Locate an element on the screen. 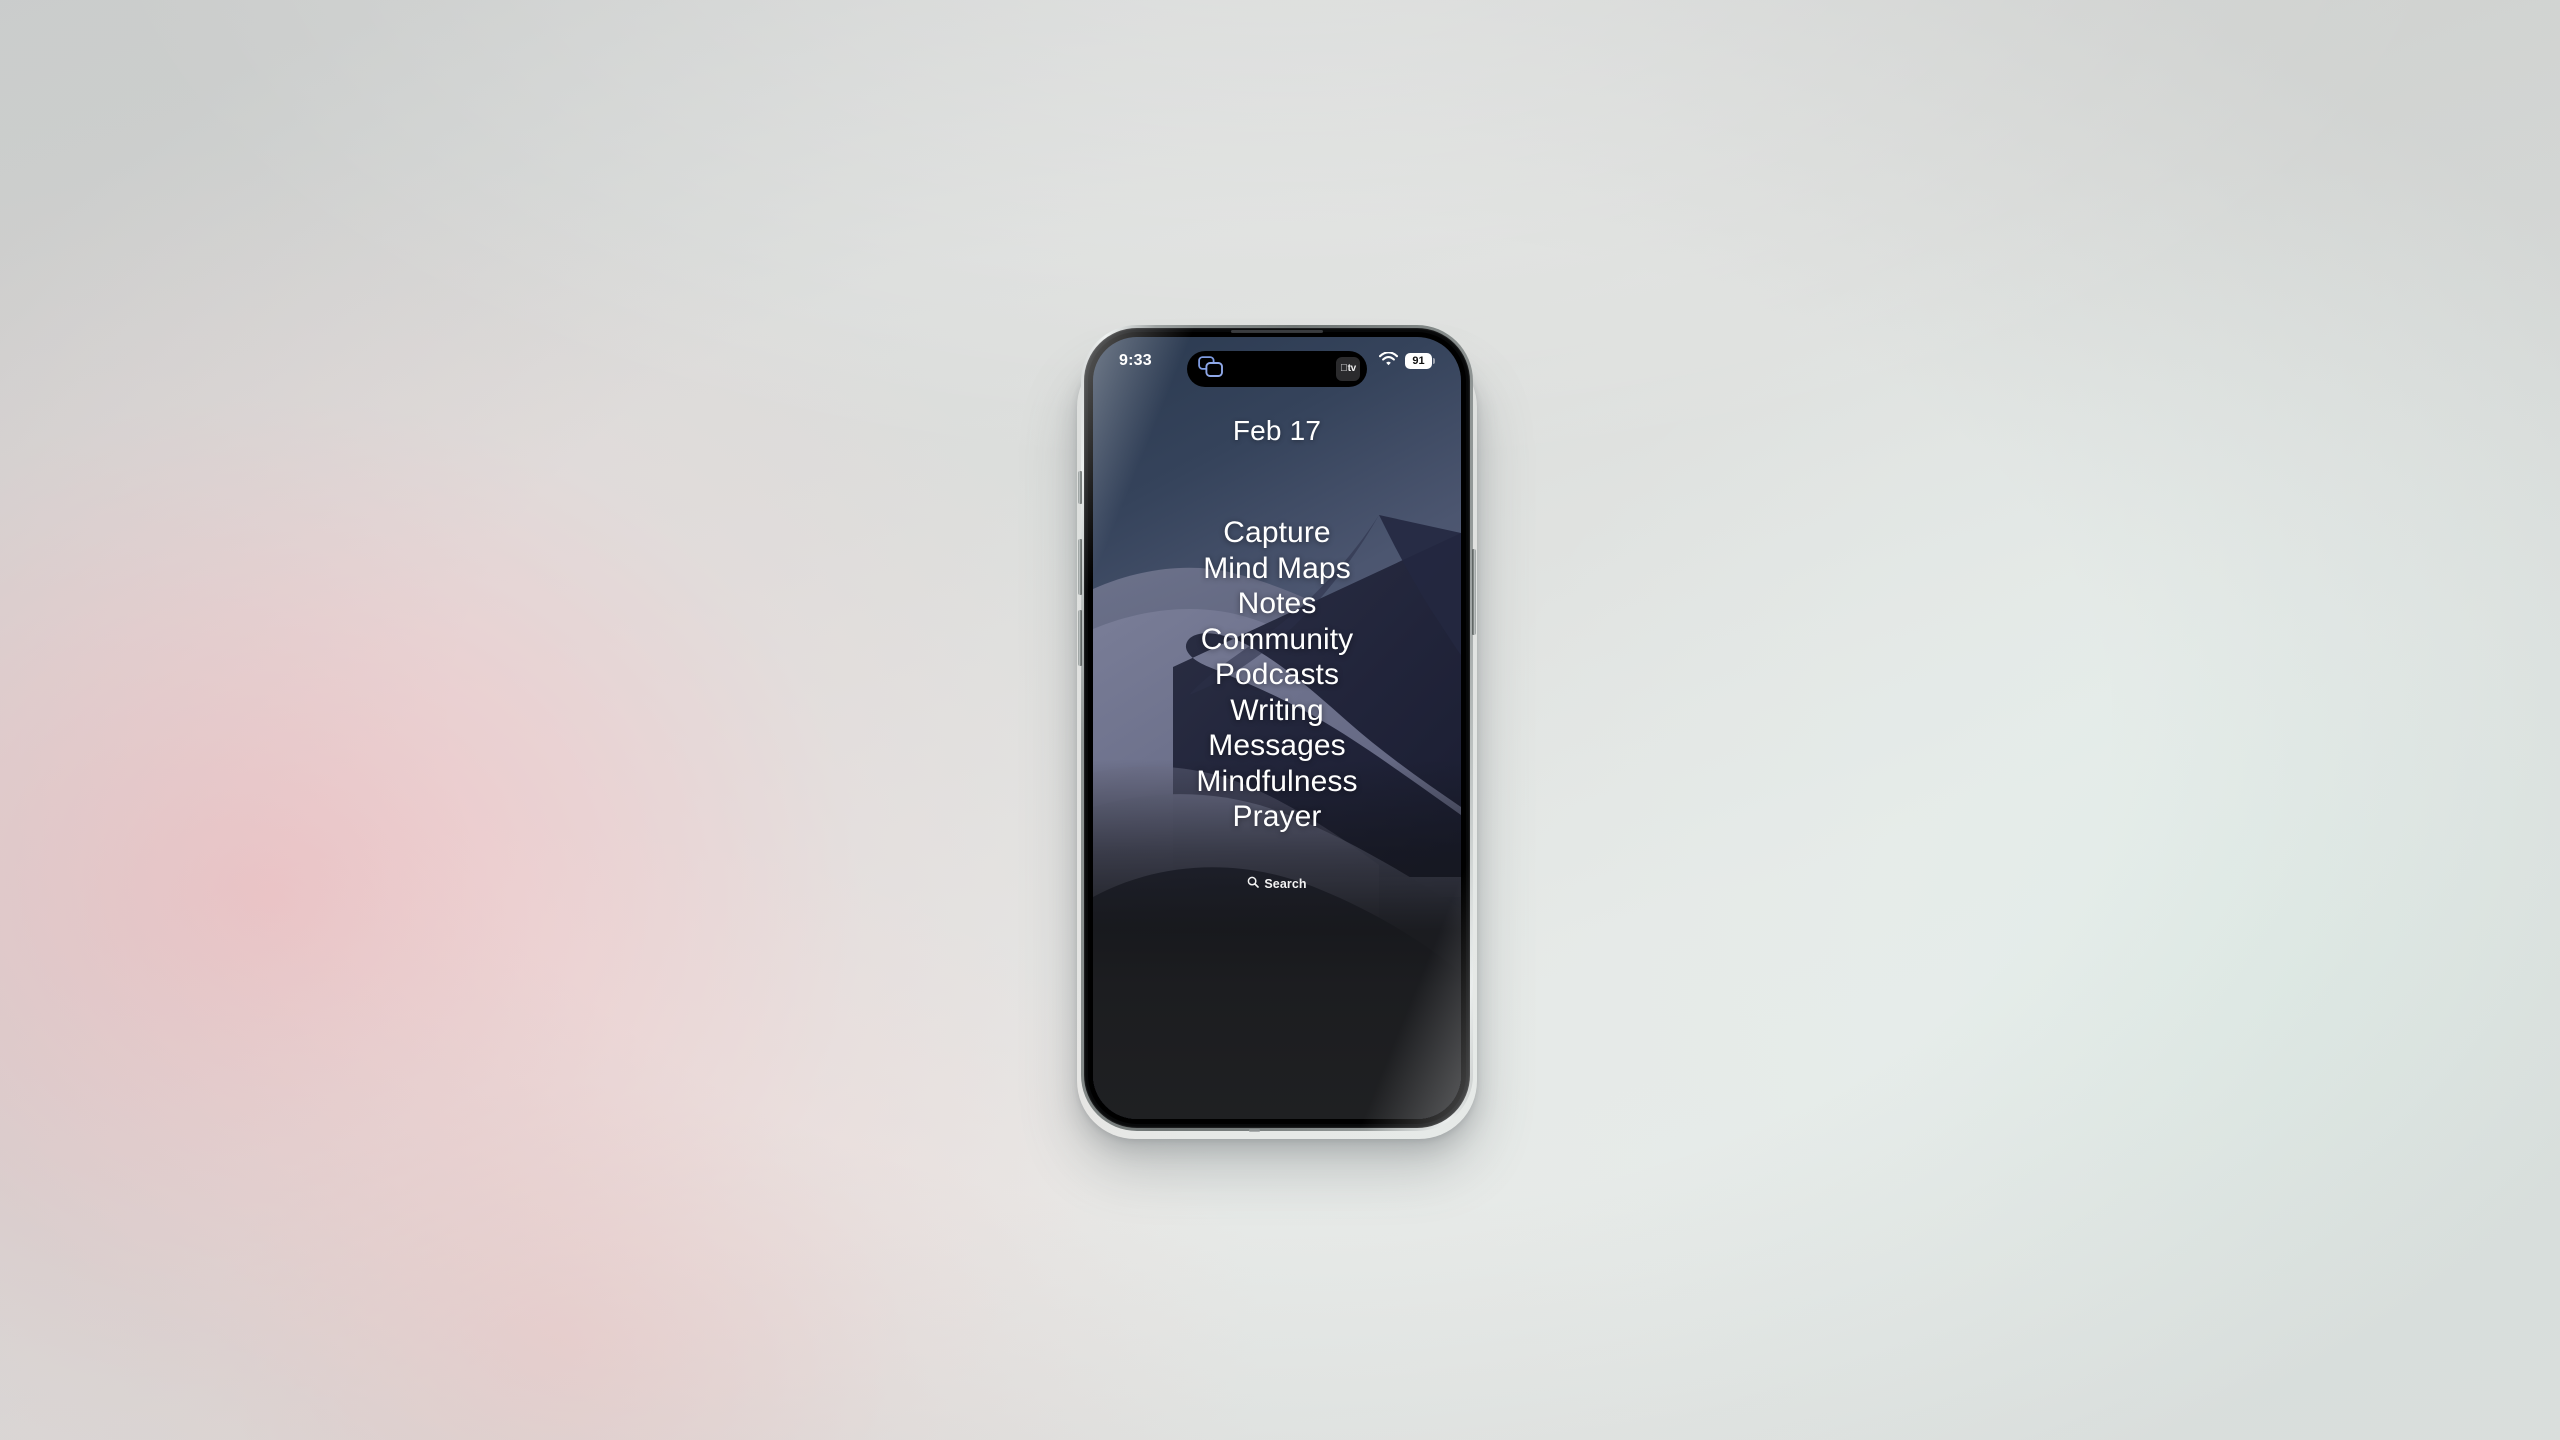 The height and width of the screenshot is (1440, 2560). menu-item-writing: Writing is located at coordinates (1277, 711).